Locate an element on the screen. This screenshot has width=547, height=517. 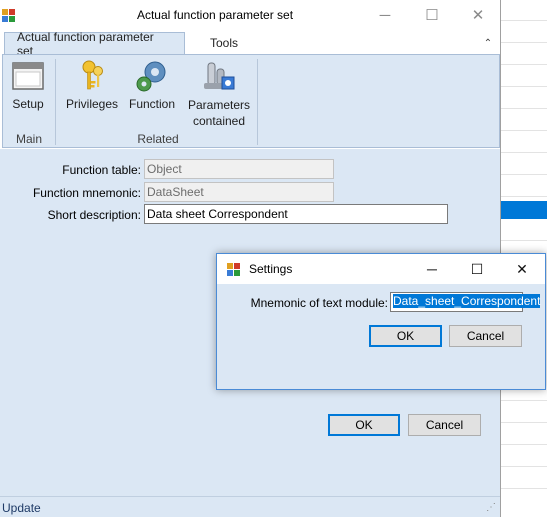
collapse-ribbon-icon: ⌃ is located at coordinates (488, 43).